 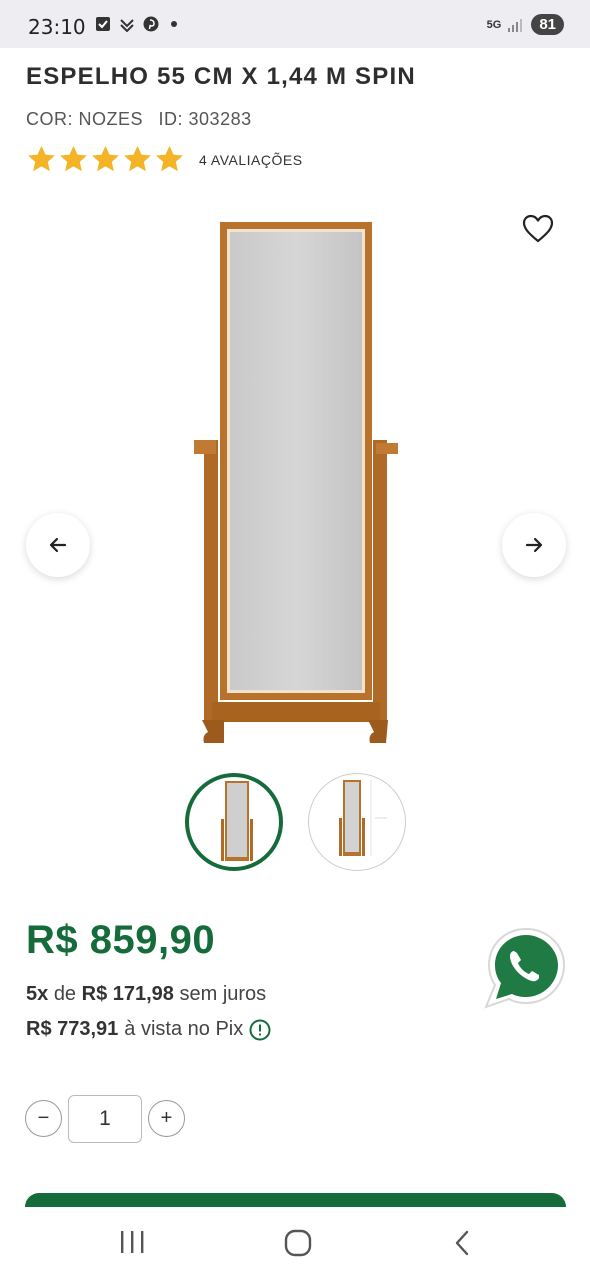 I want to click on pix-value: R$ 773,91, so click(x=72, y=1029).